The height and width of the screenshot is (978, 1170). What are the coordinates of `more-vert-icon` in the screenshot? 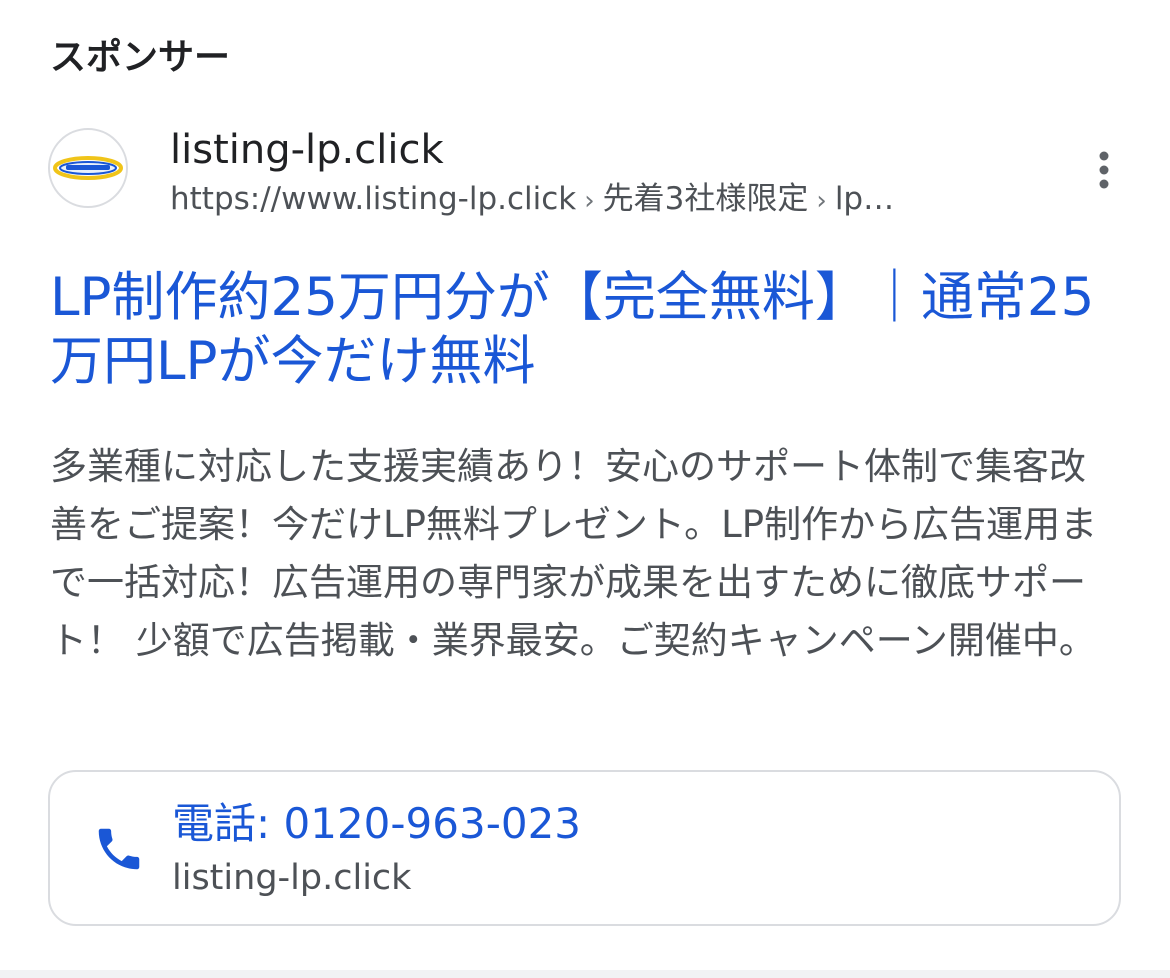 It's located at (1104, 170).